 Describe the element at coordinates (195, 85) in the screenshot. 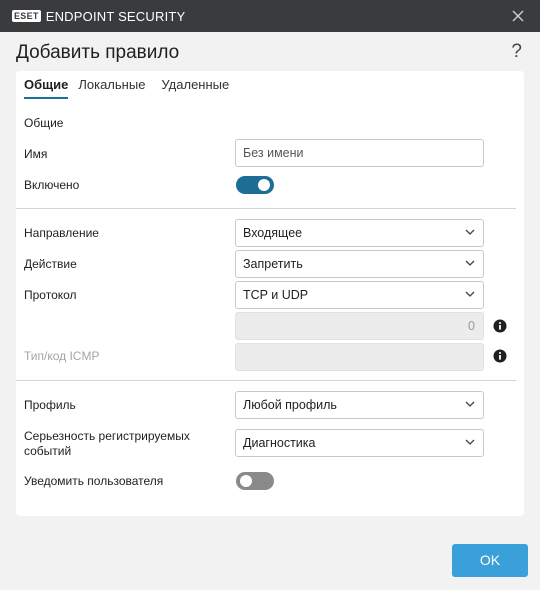

I see `tab-remote: Удаленные` at that location.